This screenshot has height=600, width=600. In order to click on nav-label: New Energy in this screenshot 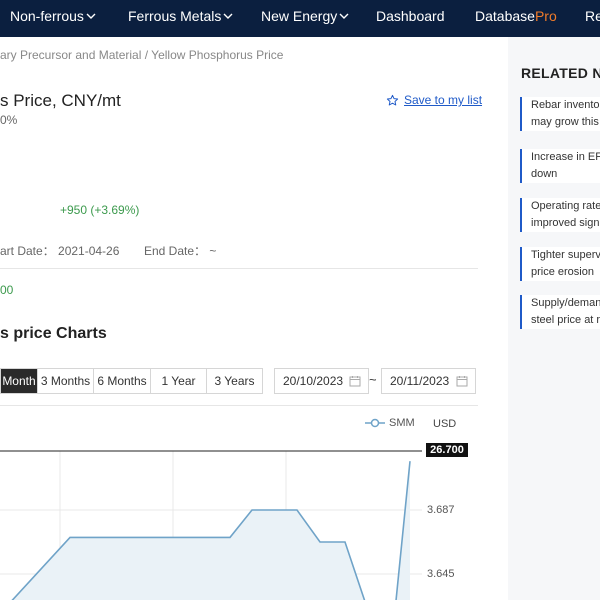, I will do `click(299, 16)`.